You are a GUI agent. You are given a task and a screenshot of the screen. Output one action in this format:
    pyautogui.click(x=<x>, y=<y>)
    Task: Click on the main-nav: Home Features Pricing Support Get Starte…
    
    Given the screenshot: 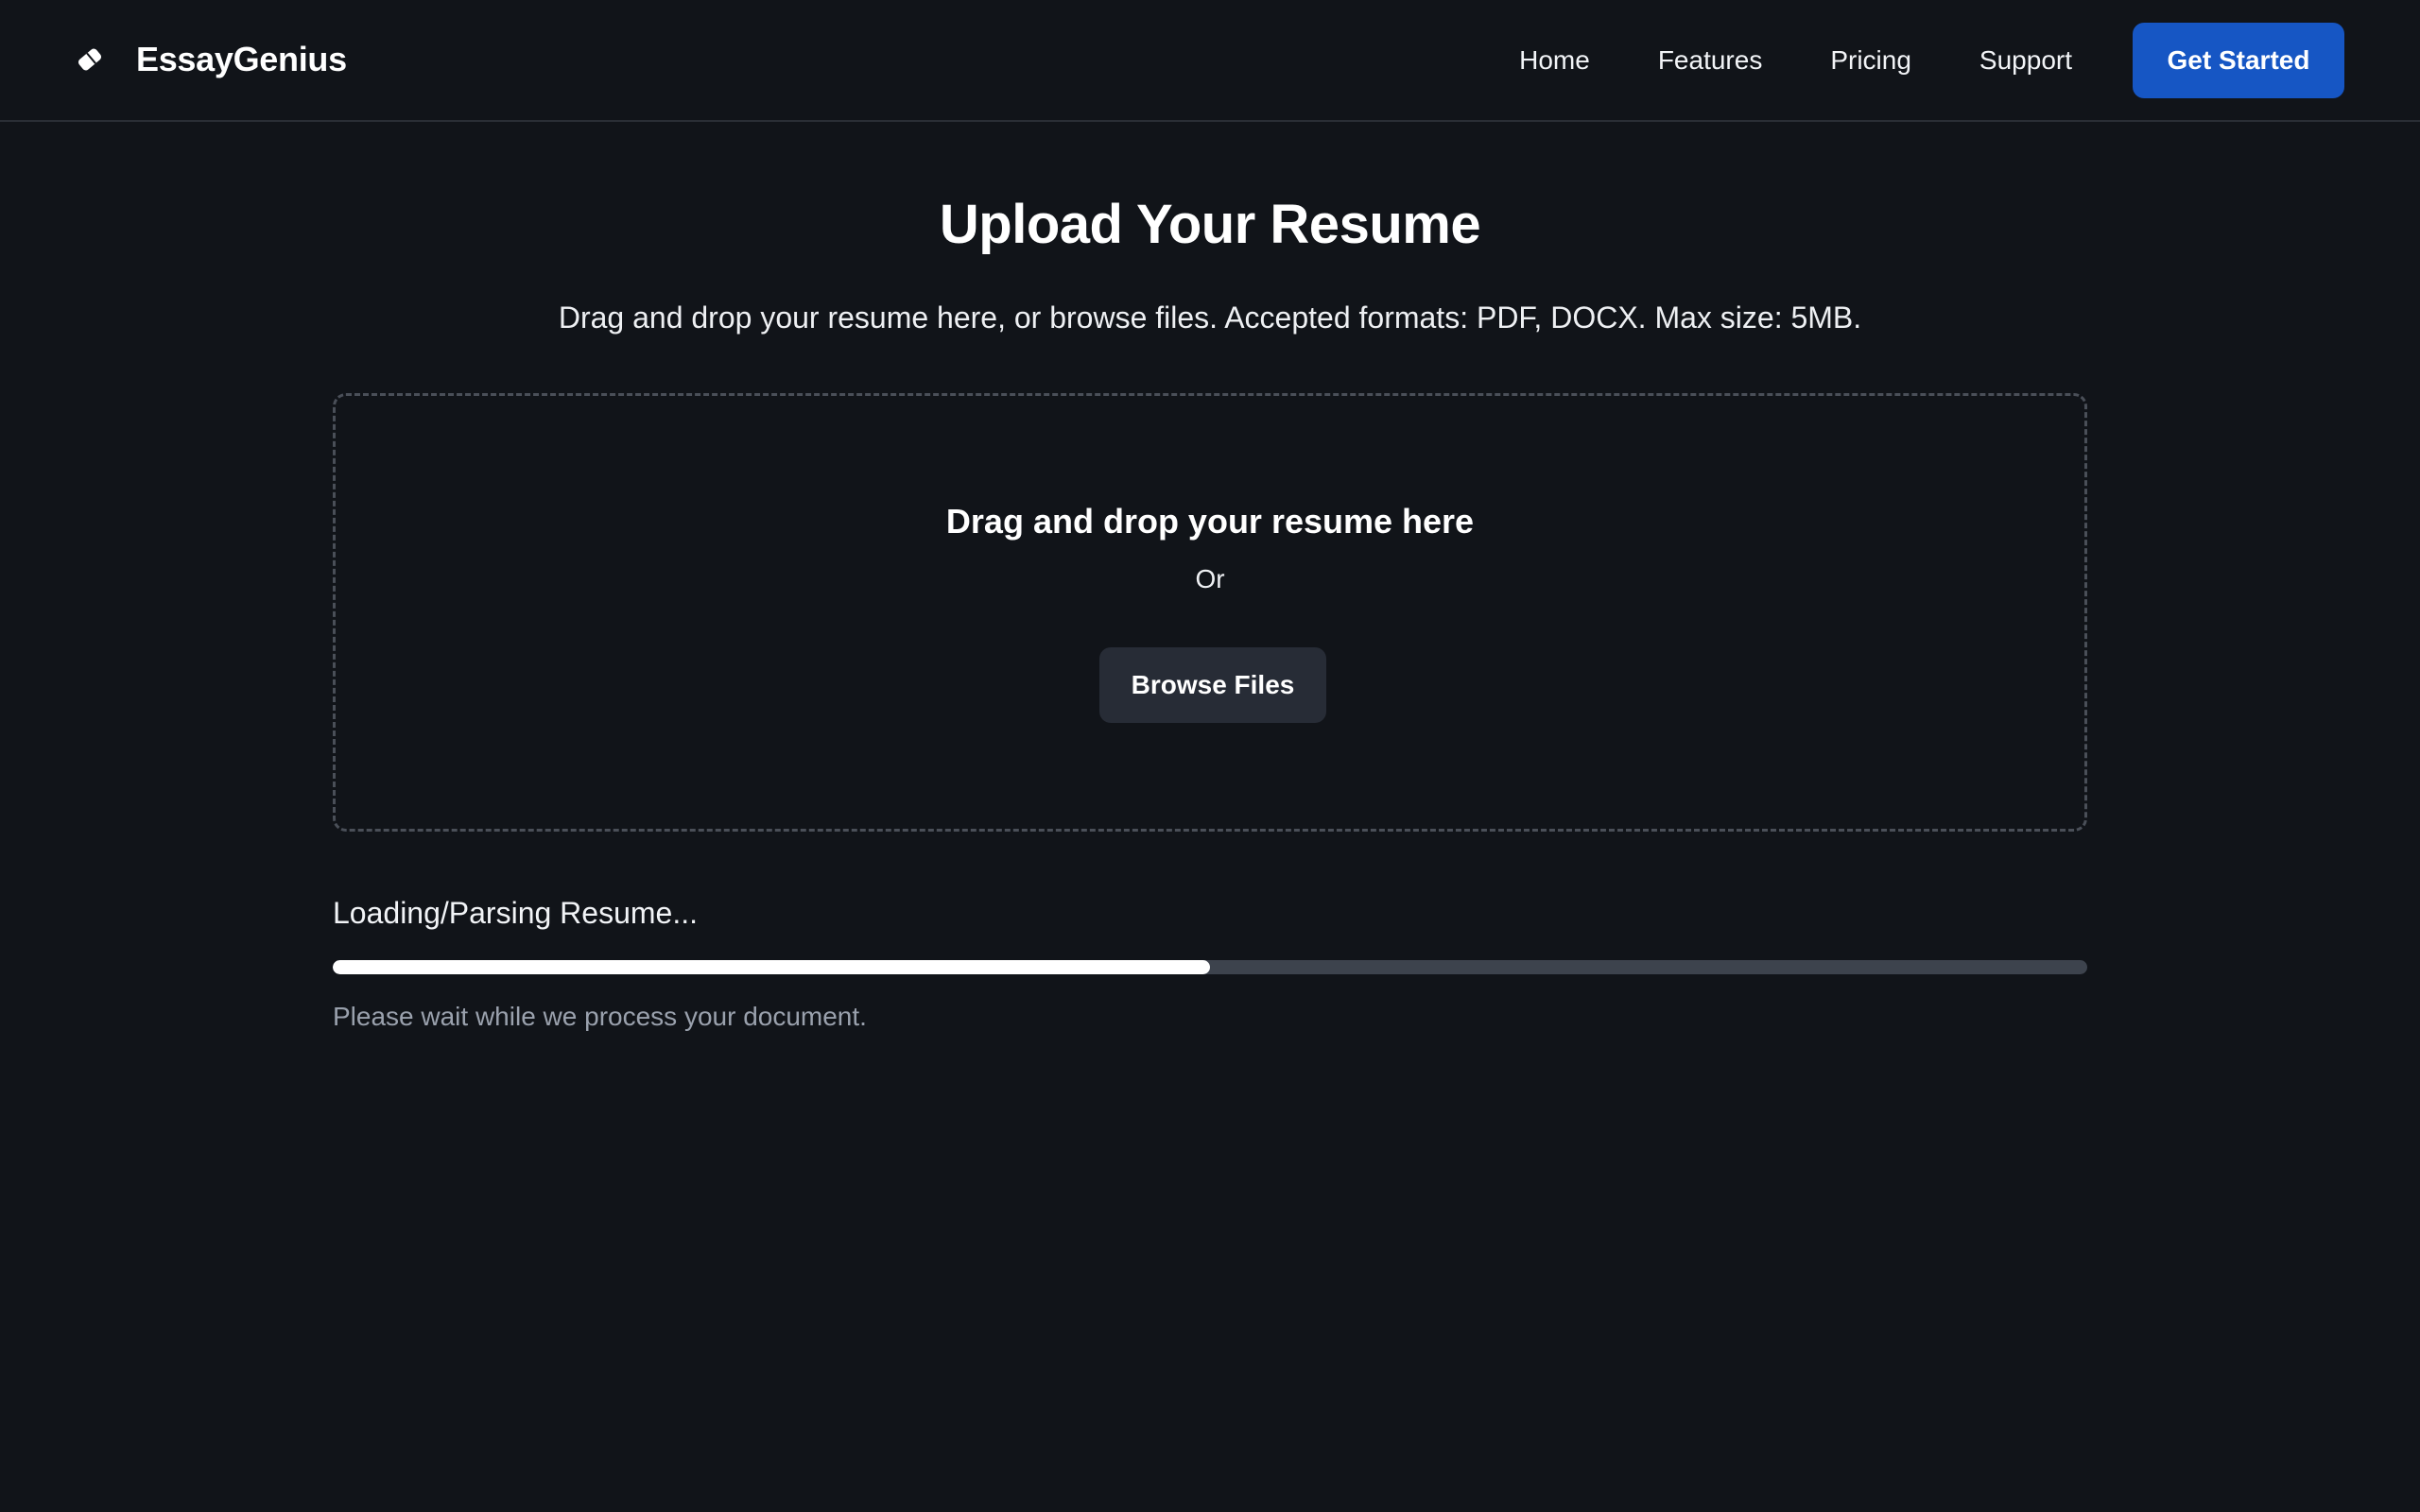 What is the action you would take?
    pyautogui.click(x=1970, y=60)
    